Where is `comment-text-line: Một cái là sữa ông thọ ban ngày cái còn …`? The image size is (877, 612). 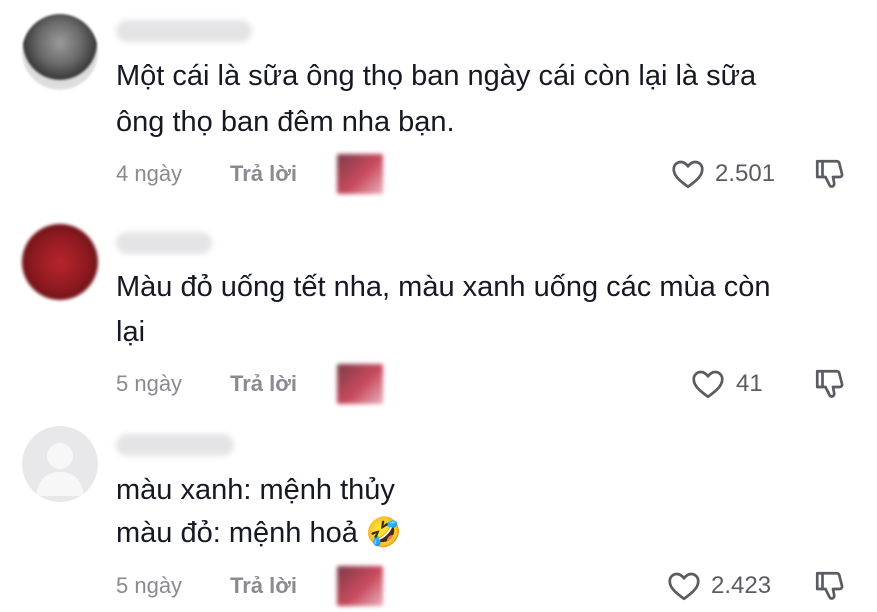
comment-text-line: Một cái là sữa ông thọ ban ngày cái còn … is located at coordinates (436, 76).